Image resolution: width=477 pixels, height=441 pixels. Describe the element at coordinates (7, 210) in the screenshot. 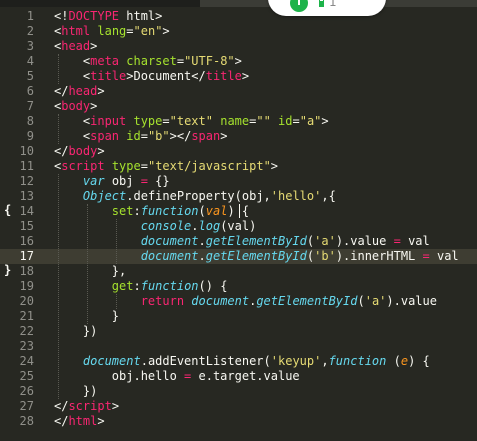

I see `fold-marker-icon: {` at that location.